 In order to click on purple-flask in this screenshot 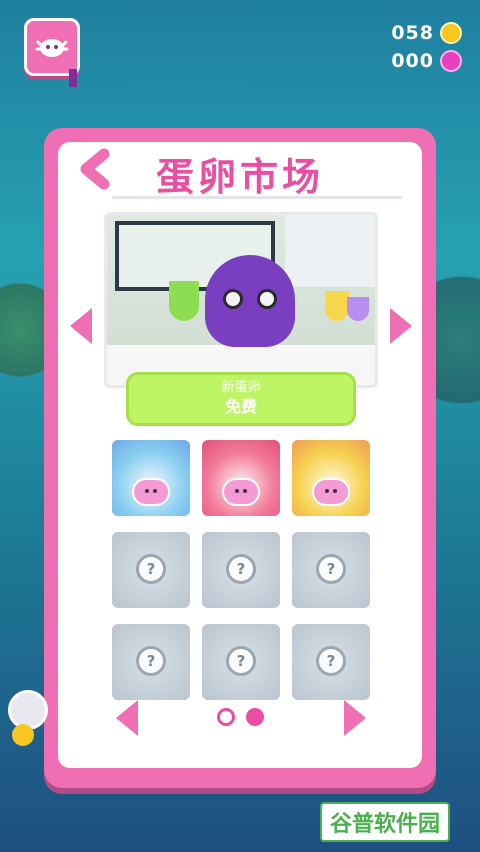, I will do `click(358, 309)`.